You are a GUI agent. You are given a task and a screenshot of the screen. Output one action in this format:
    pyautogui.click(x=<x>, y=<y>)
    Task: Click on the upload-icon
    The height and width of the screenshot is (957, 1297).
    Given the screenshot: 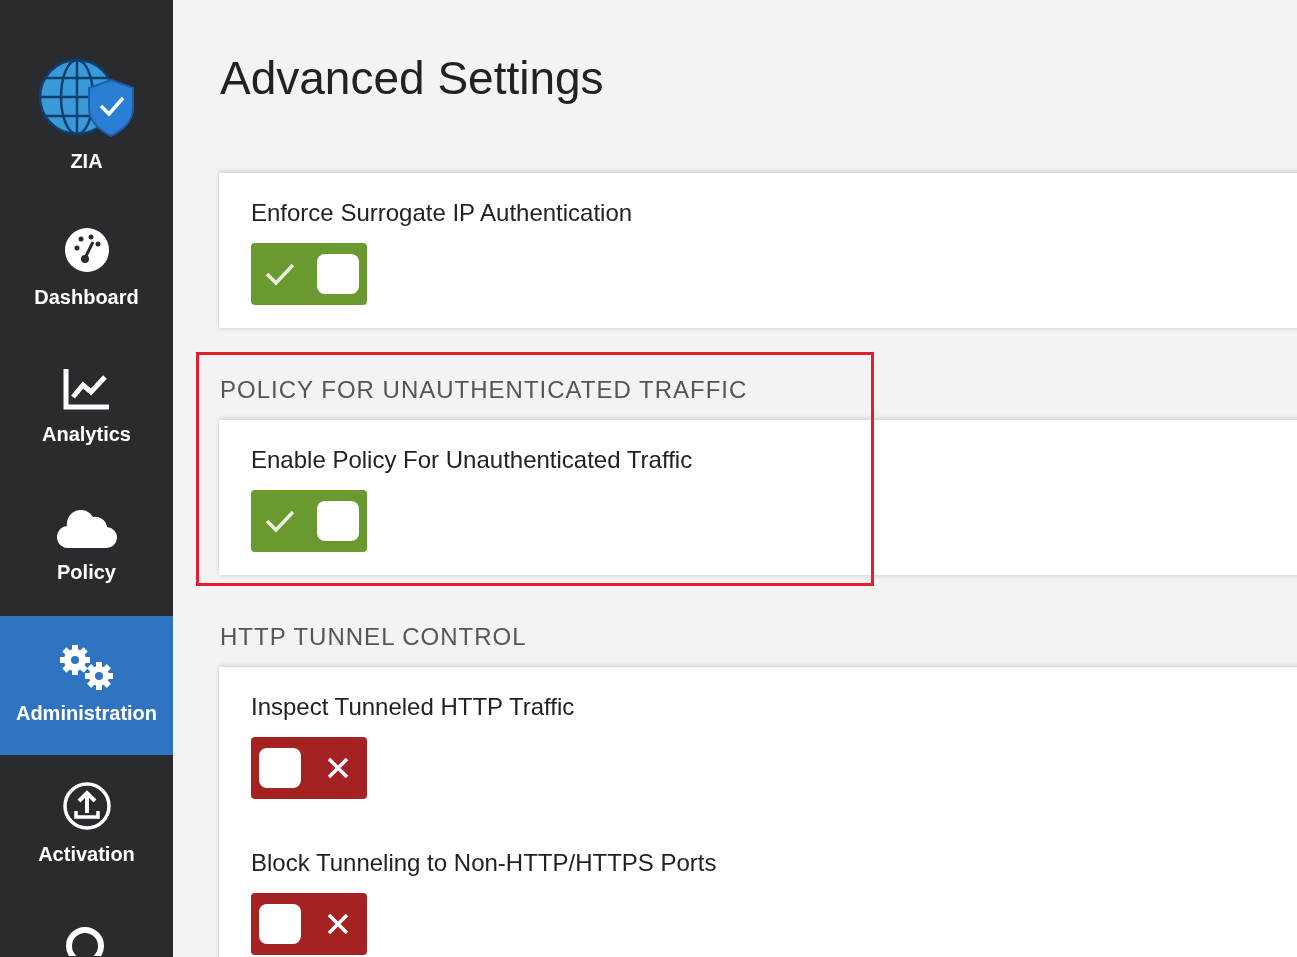 What is the action you would take?
    pyautogui.click(x=86, y=805)
    